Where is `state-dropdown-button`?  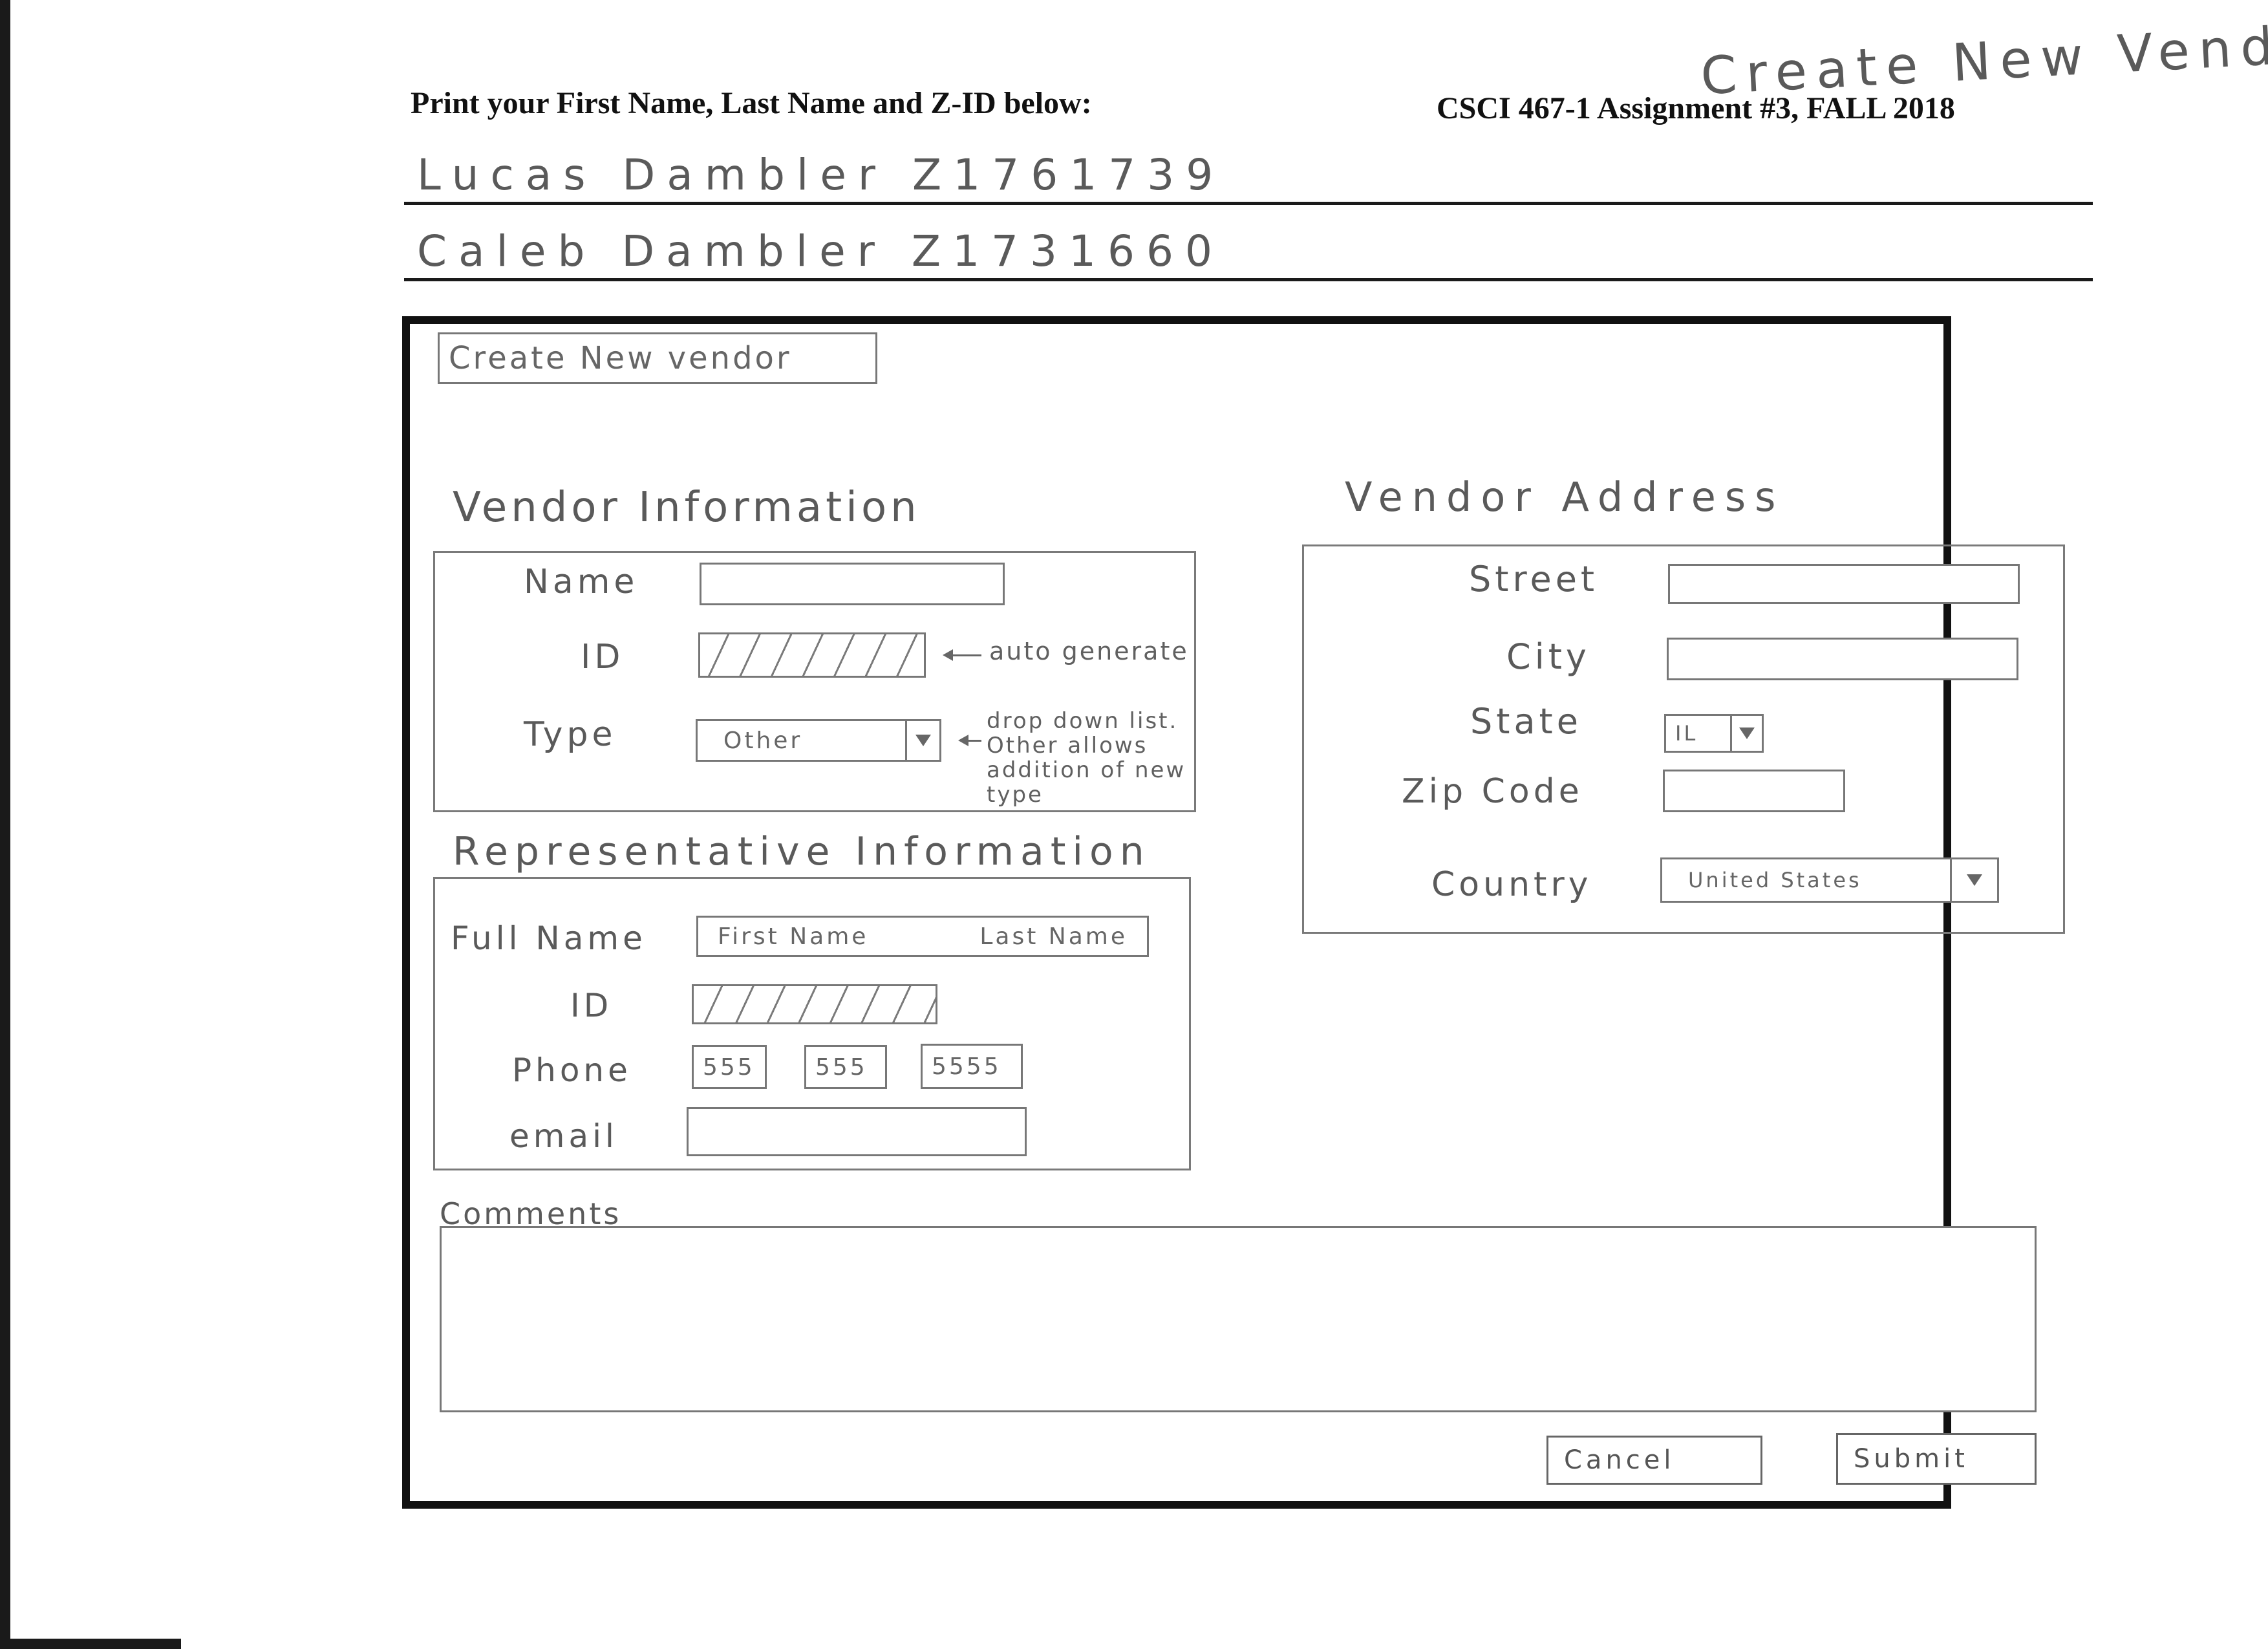
state-dropdown-button is located at coordinates (1746, 733).